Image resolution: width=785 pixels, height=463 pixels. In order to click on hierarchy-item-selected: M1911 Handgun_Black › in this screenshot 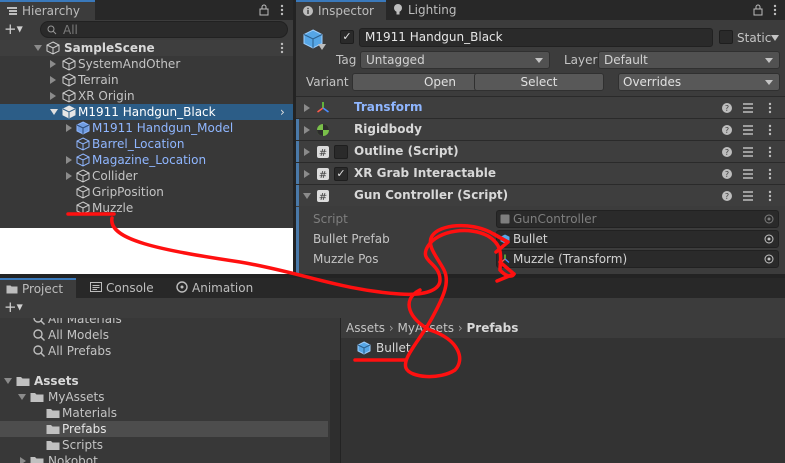, I will do `click(146, 112)`.